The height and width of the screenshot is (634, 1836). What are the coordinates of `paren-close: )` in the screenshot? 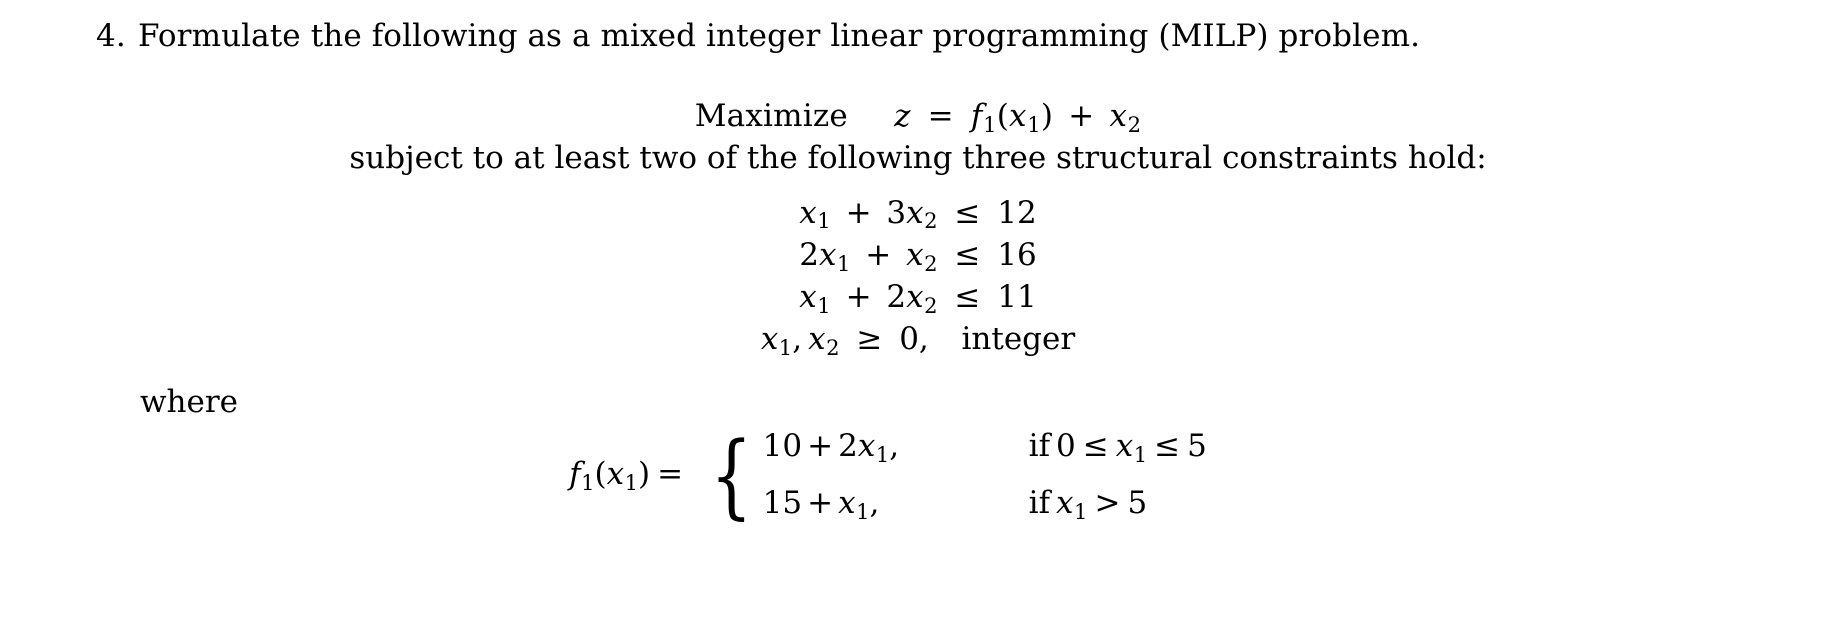 It's located at (1047, 116).